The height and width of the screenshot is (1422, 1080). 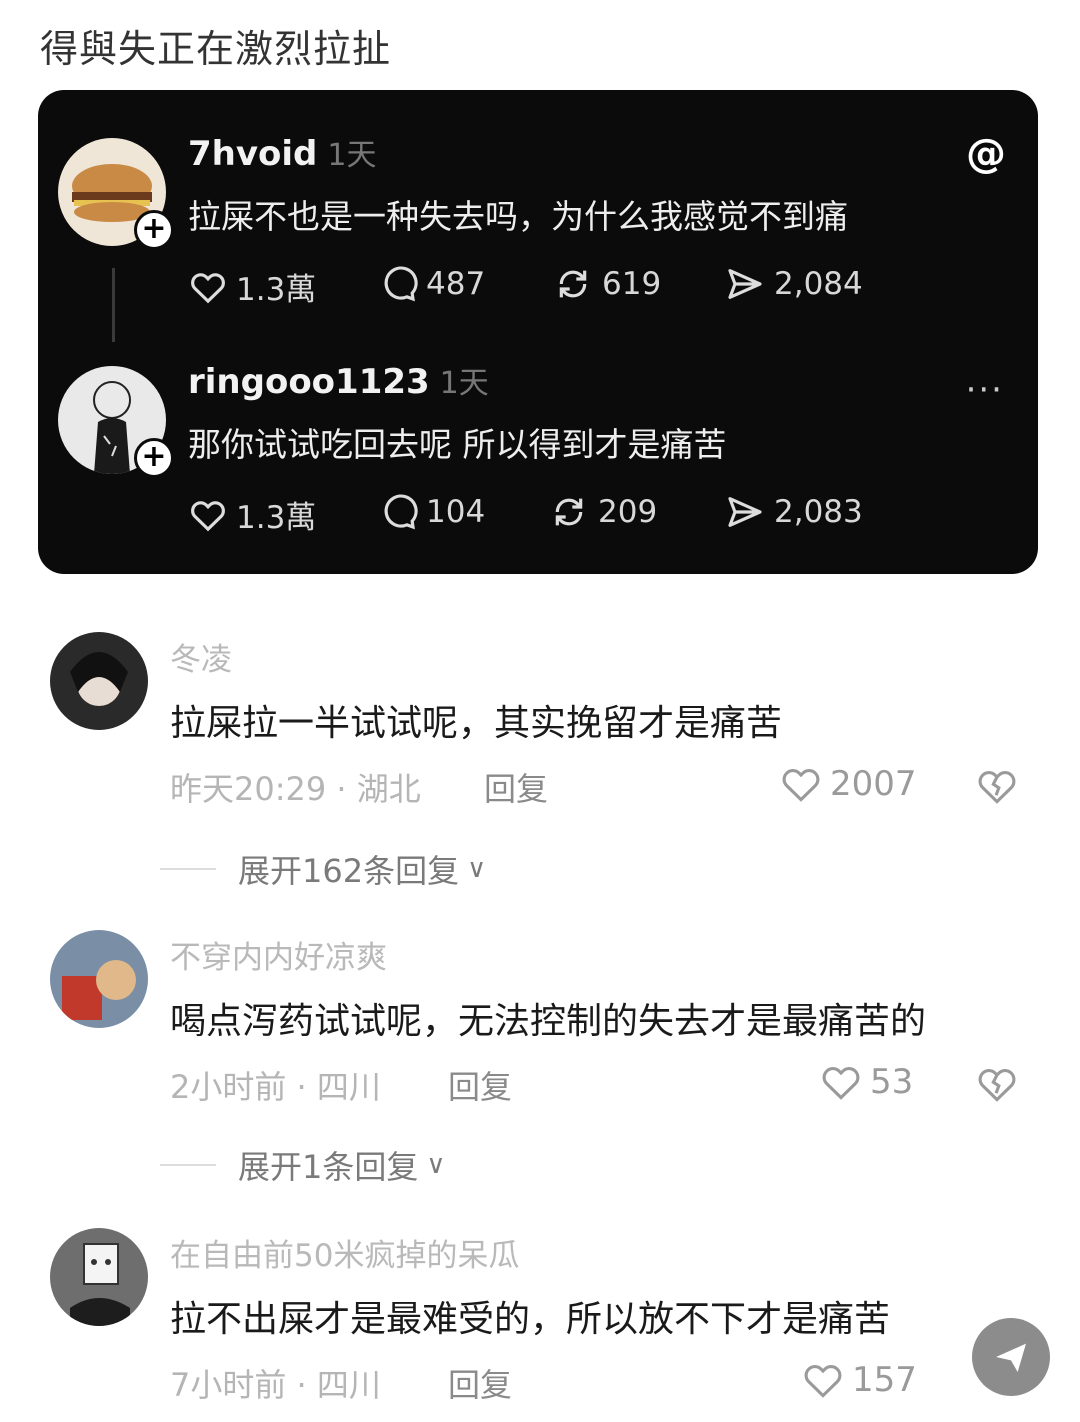 What do you see at coordinates (476, 723) in the screenshot?
I see `comment-text: 拉屎拉一半试试呢，其实挽留才是痛苦` at bounding box center [476, 723].